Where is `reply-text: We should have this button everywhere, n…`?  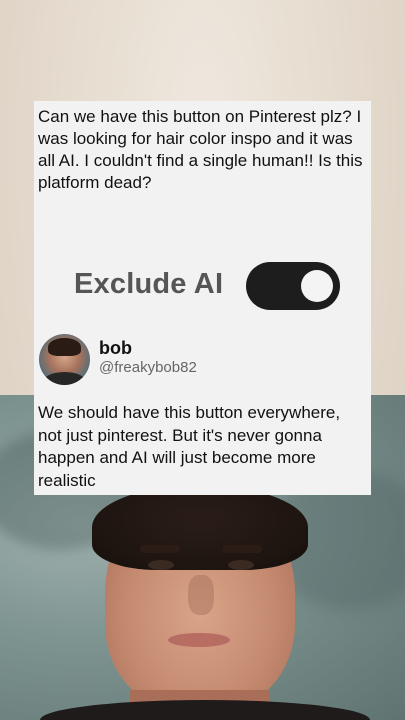
reply-text: We should have this button everywhere, n… is located at coordinates (189, 446).